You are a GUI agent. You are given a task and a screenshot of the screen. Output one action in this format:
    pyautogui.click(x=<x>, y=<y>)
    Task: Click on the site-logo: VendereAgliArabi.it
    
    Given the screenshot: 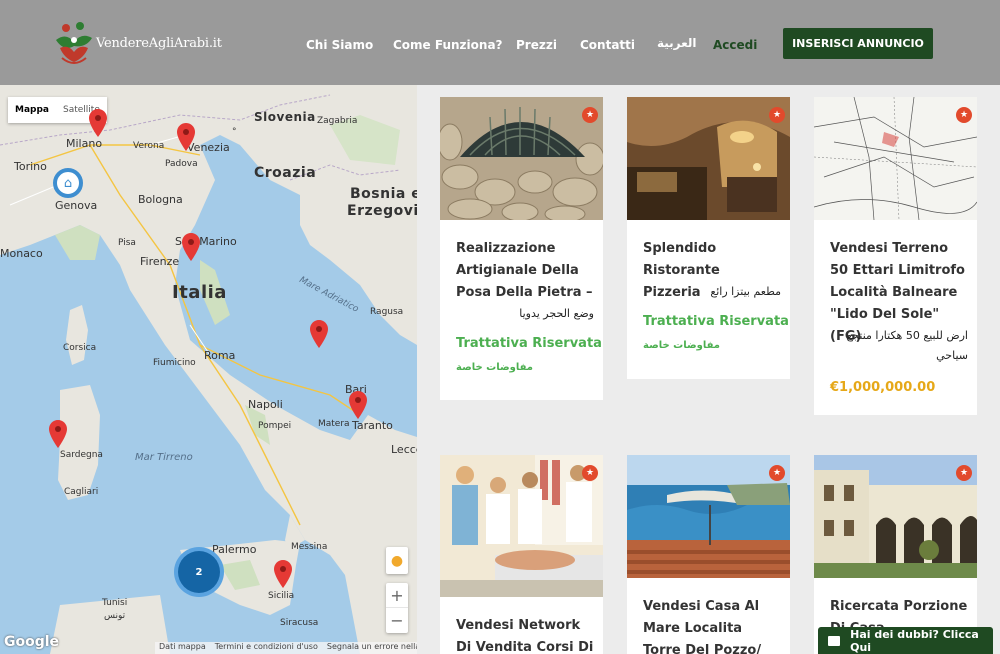 What is the action you would take?
    pyautogui.click(x=137, y=43)
    